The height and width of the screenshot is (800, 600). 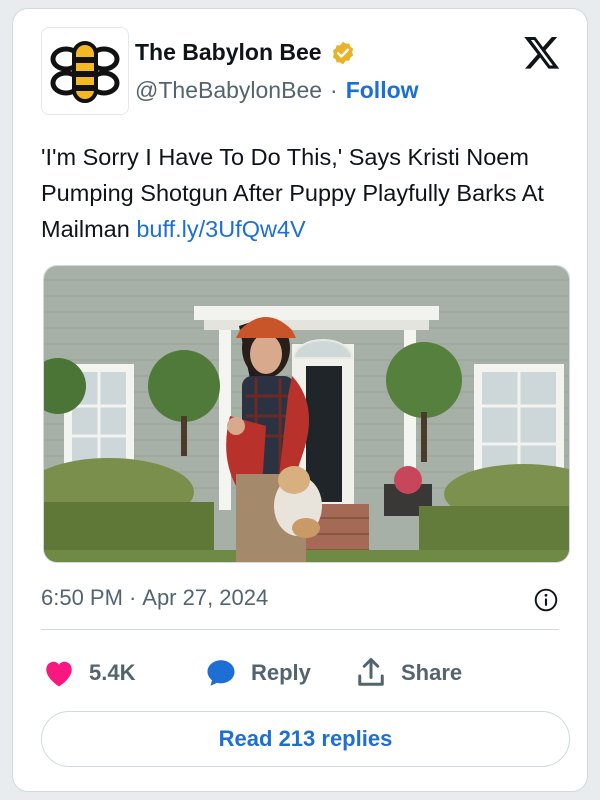 I want to click on read-replies-button: Read 213 replies, so click(x=305, y=739).